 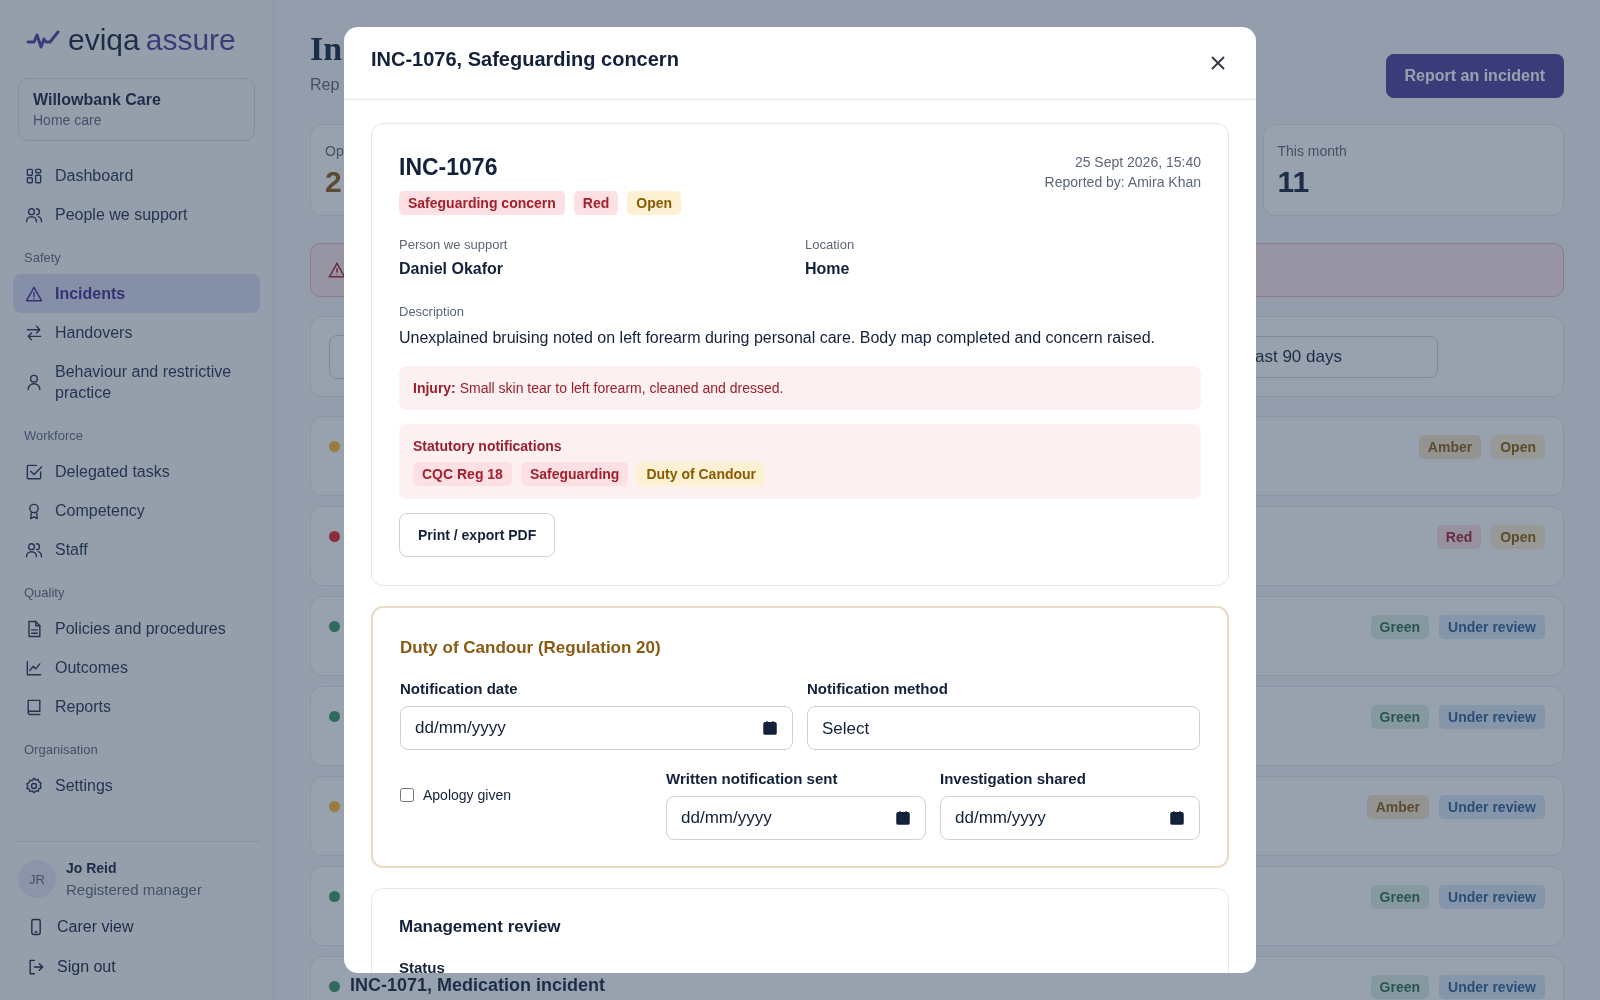 I want to click on organisation-type: Home care, so click(x=68, y=120).